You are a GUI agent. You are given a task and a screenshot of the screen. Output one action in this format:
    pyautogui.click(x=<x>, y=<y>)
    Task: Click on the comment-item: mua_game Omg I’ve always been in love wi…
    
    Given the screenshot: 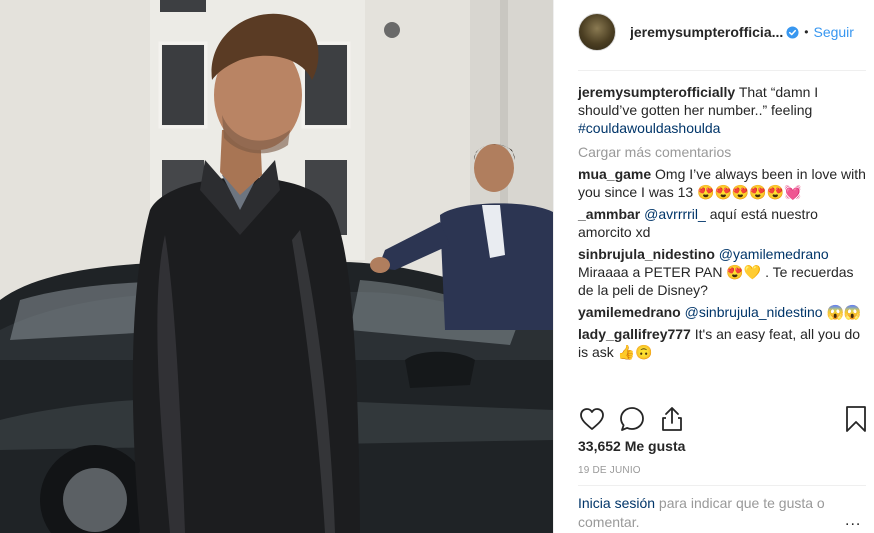 What is the action you would take?
    pyautogui.click(x=723, y=183)
    